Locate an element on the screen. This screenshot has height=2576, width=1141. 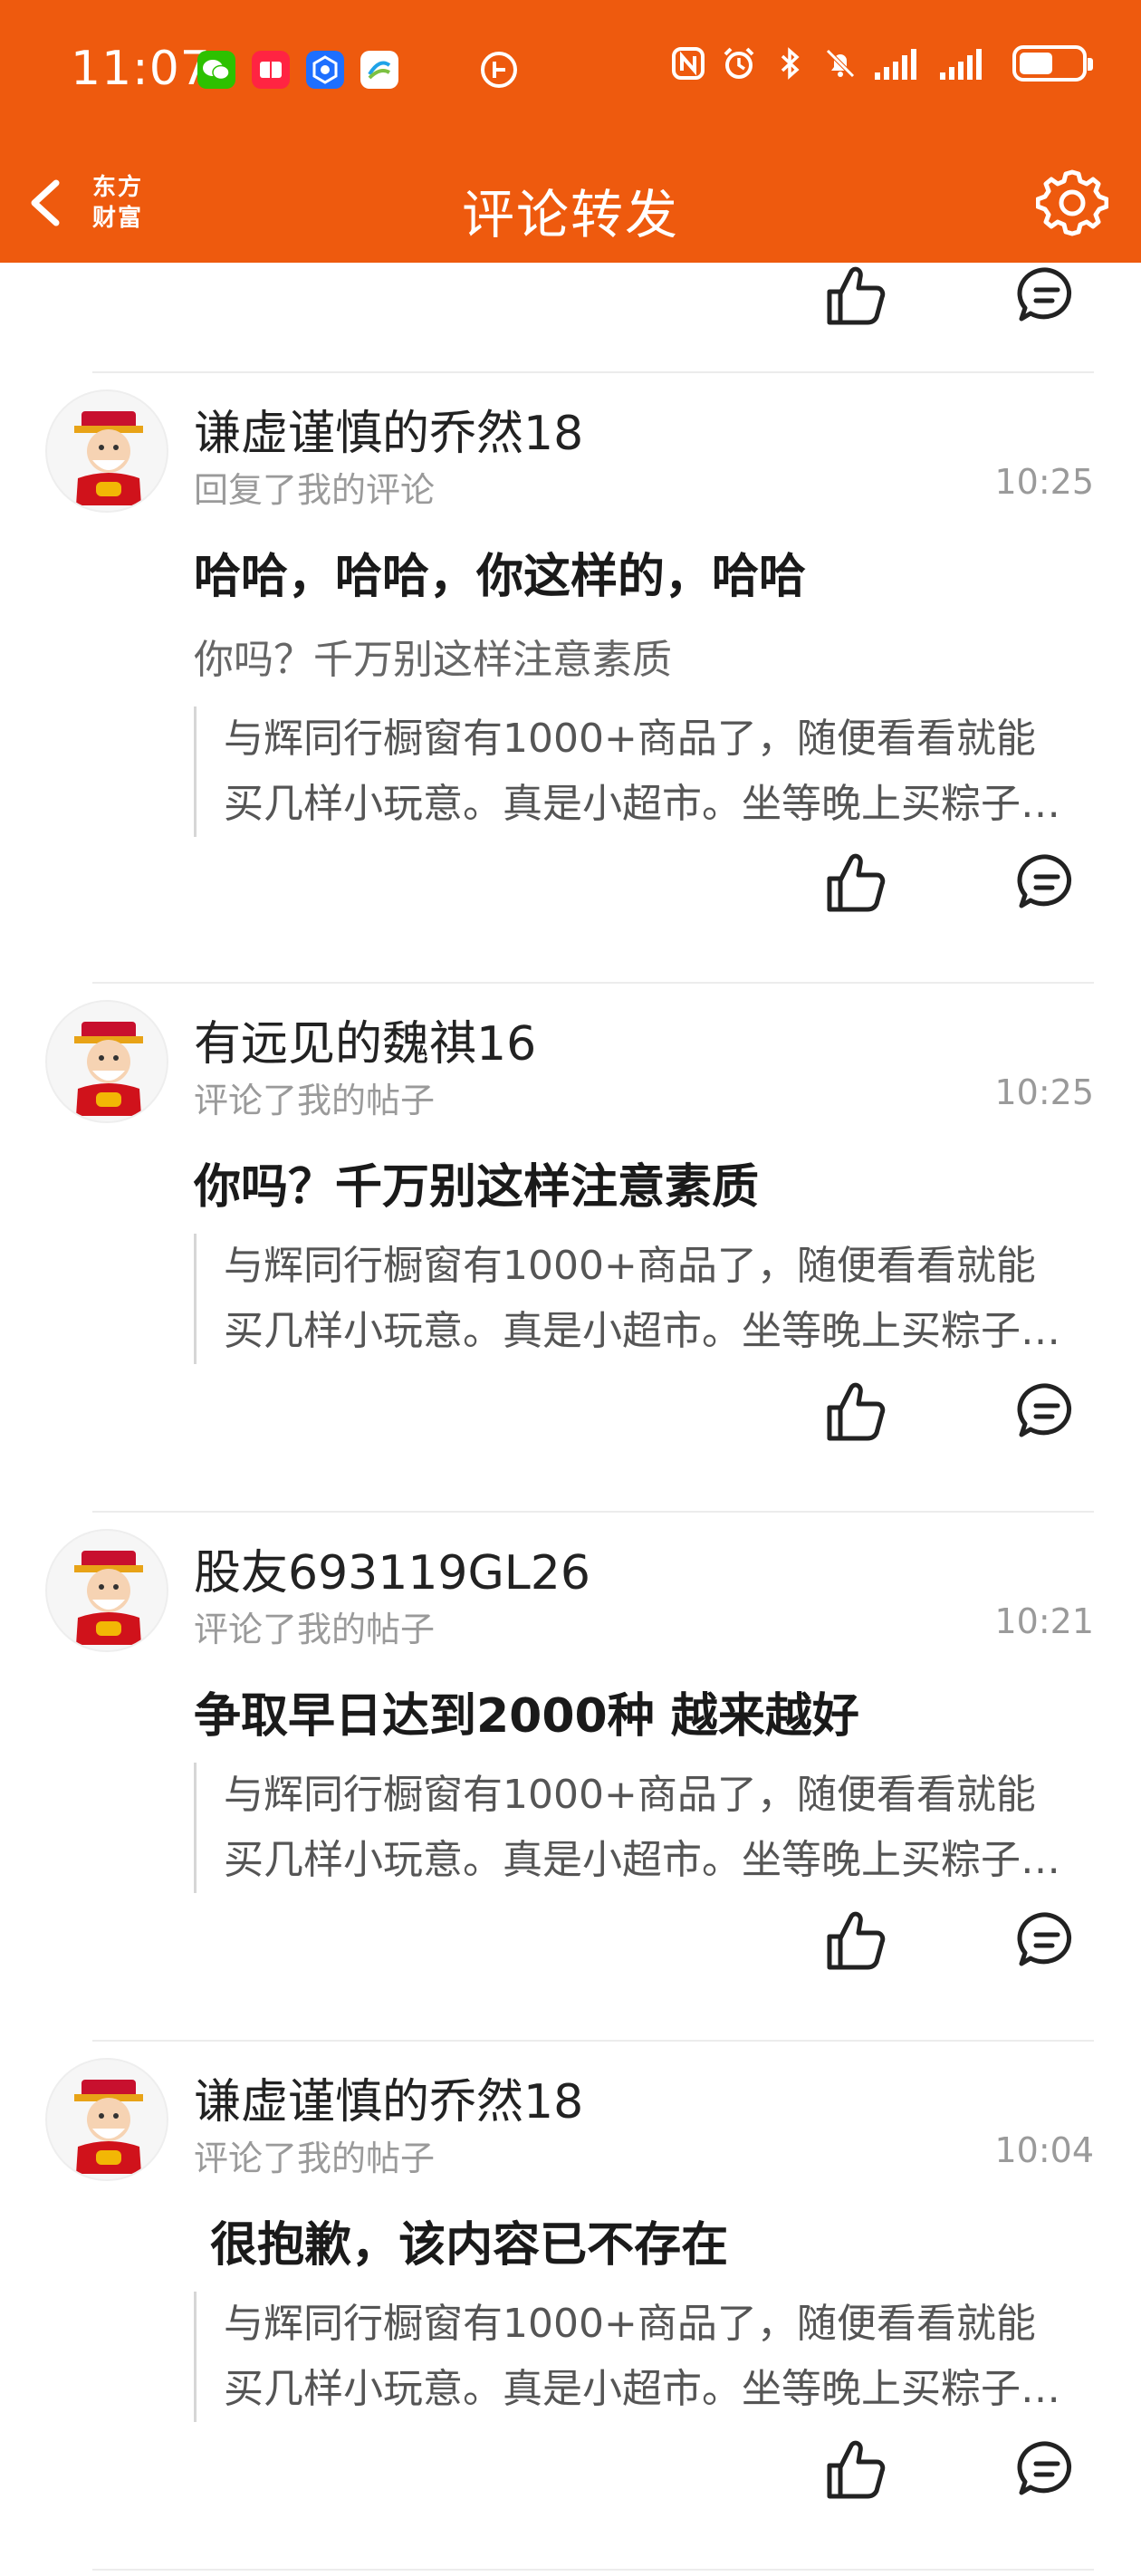
alarm-icon is located at coordinates (739, 63).